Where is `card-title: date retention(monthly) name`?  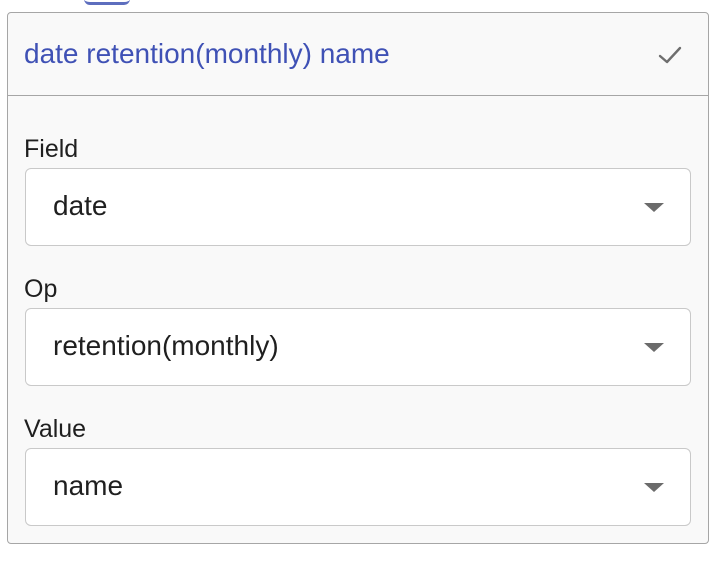
card-title: date retention(monthly) name is located at coordinates (207, 53).